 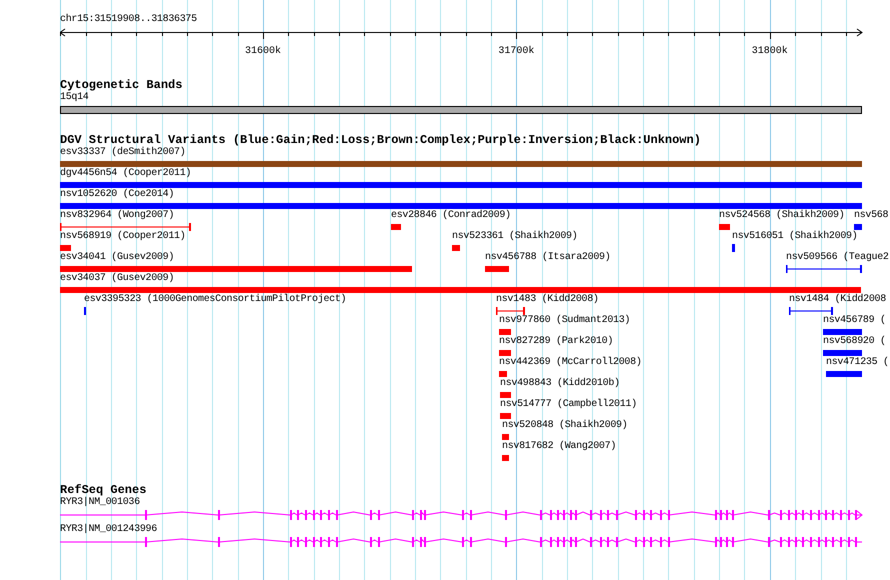 I want to click on variant-label: nsv509566 (Teague2, so click(x=837, y=258).